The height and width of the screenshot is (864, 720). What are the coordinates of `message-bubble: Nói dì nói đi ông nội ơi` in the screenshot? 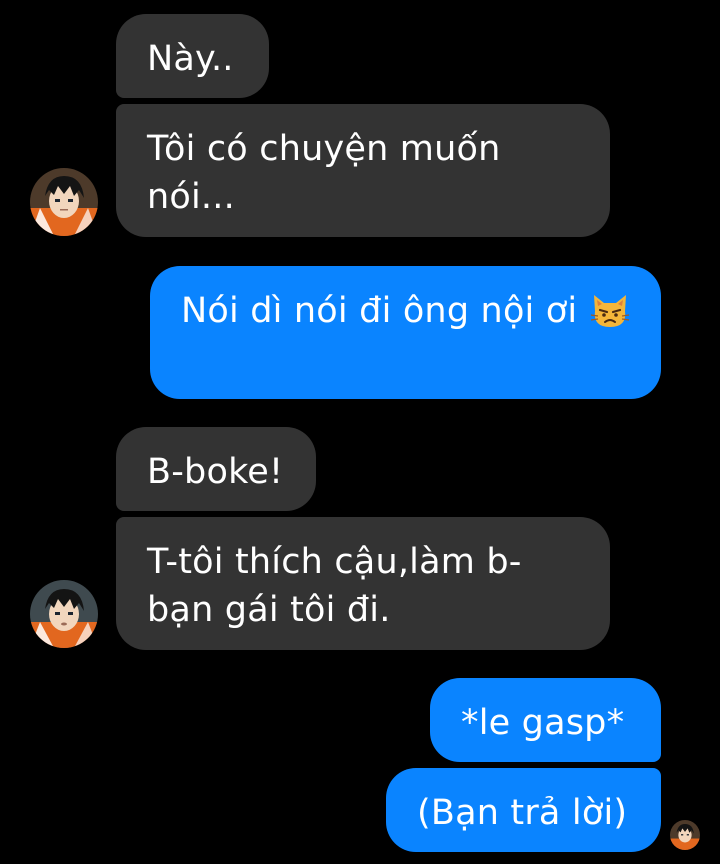 It's located at (405, 332).